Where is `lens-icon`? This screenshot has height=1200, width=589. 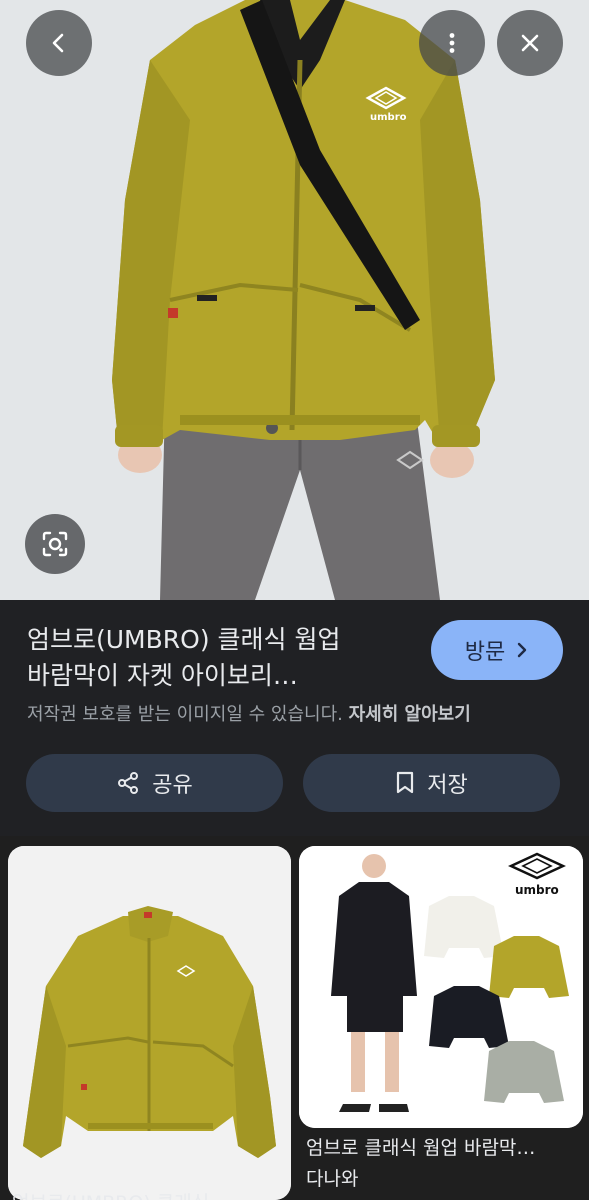 lens-icon is located at coordinates (55, 544).